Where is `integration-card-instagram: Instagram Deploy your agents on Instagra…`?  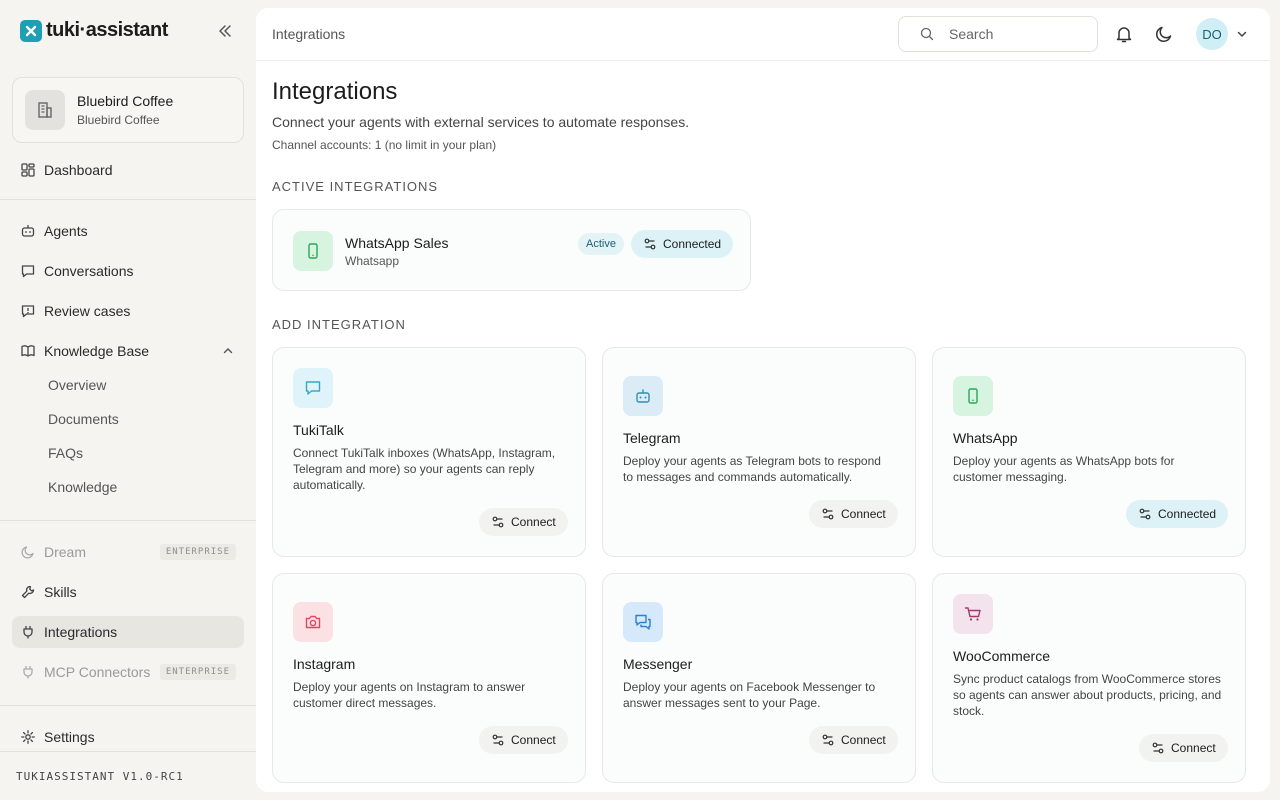
integration-card-instagram: Instagram Deploy your agents on Instagra… is located at coordinates (429, 678).